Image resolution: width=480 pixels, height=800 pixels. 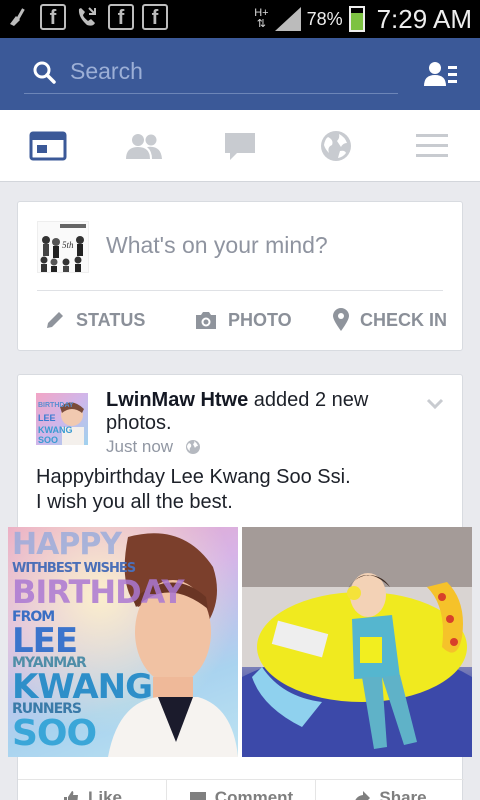 I want to click on photo-text-happy: HAPPY, so click(x=67, y=544).